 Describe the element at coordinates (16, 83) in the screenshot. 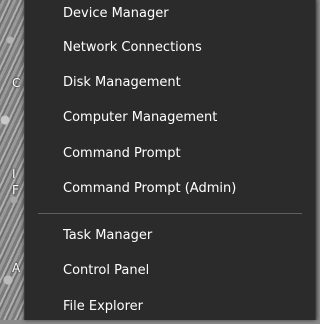

I see `desktop-icon-label-fragment: C` at that location.